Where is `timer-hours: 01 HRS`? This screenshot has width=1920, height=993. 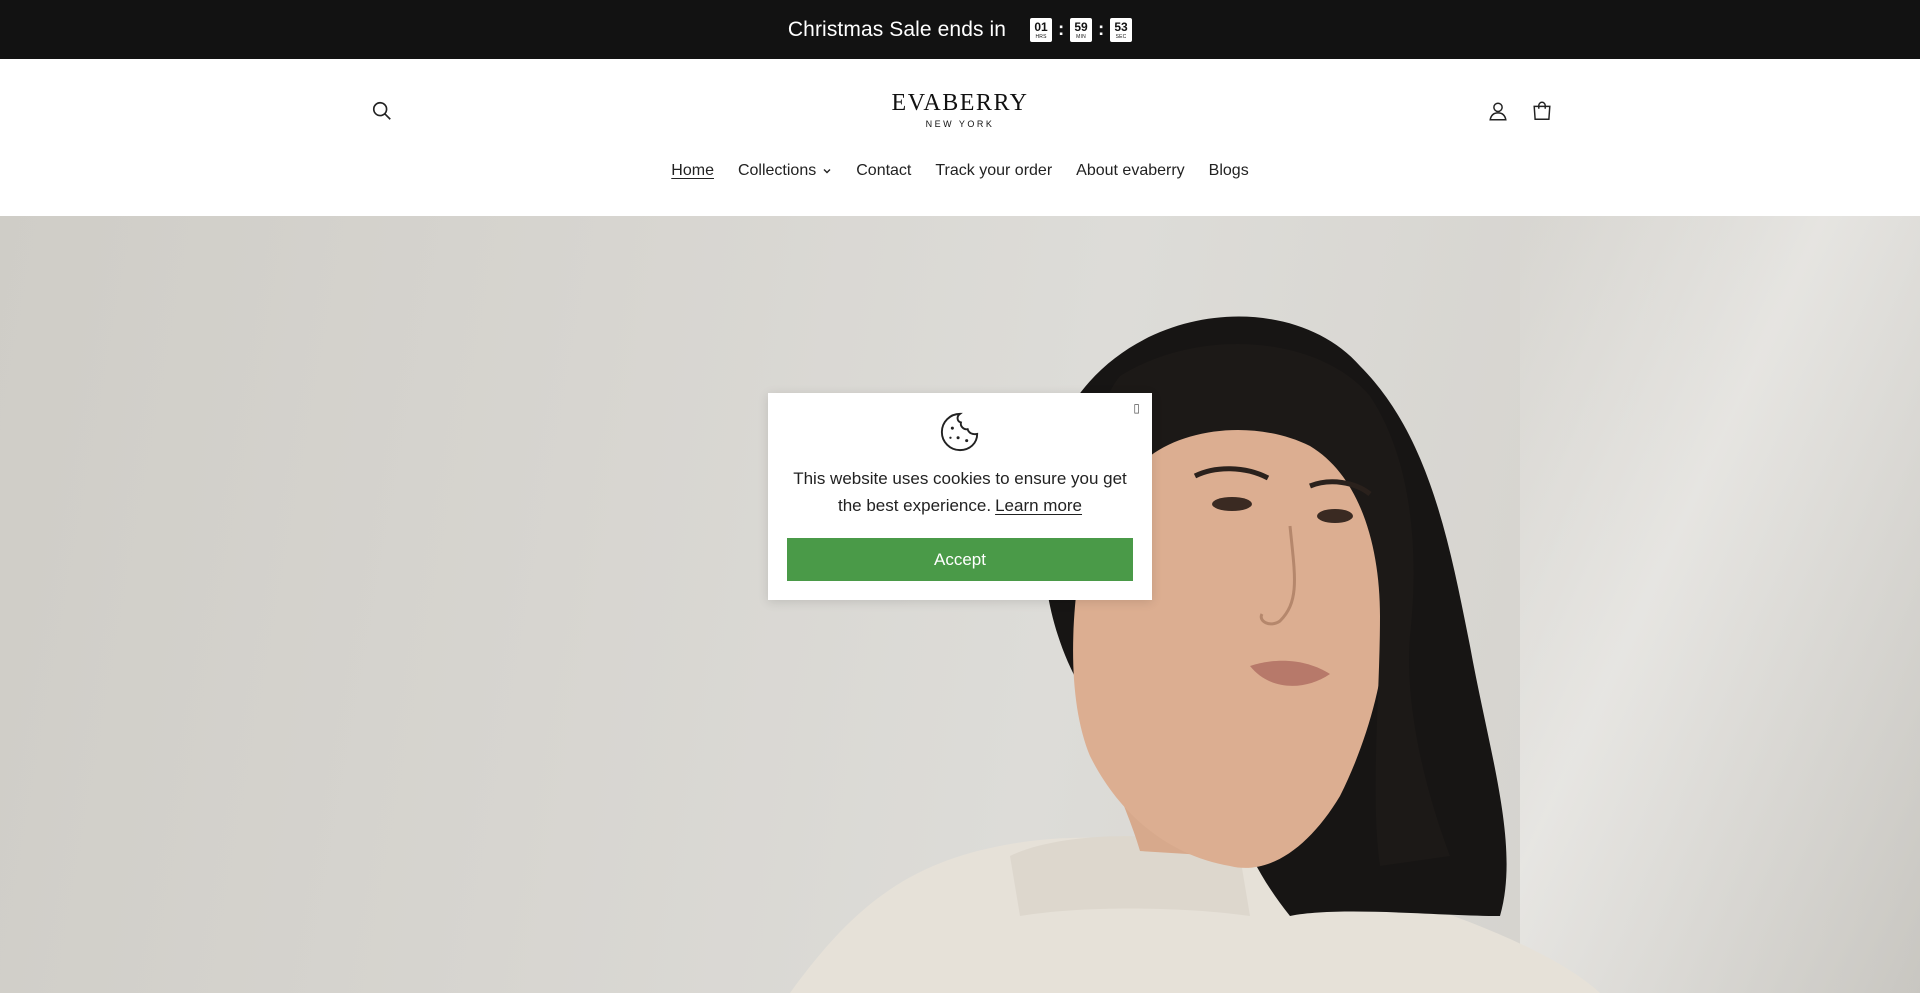
timer-hours: 01 HRS is located at coordinates (1041, 29).